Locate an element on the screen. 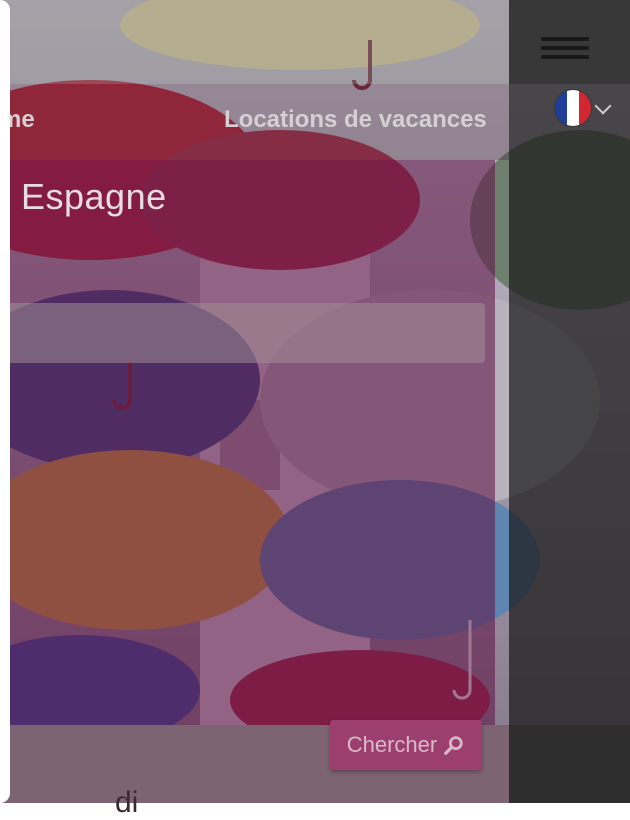 The image size is (630, 820). search-title: Espagne is located at coordinates (94, 196).